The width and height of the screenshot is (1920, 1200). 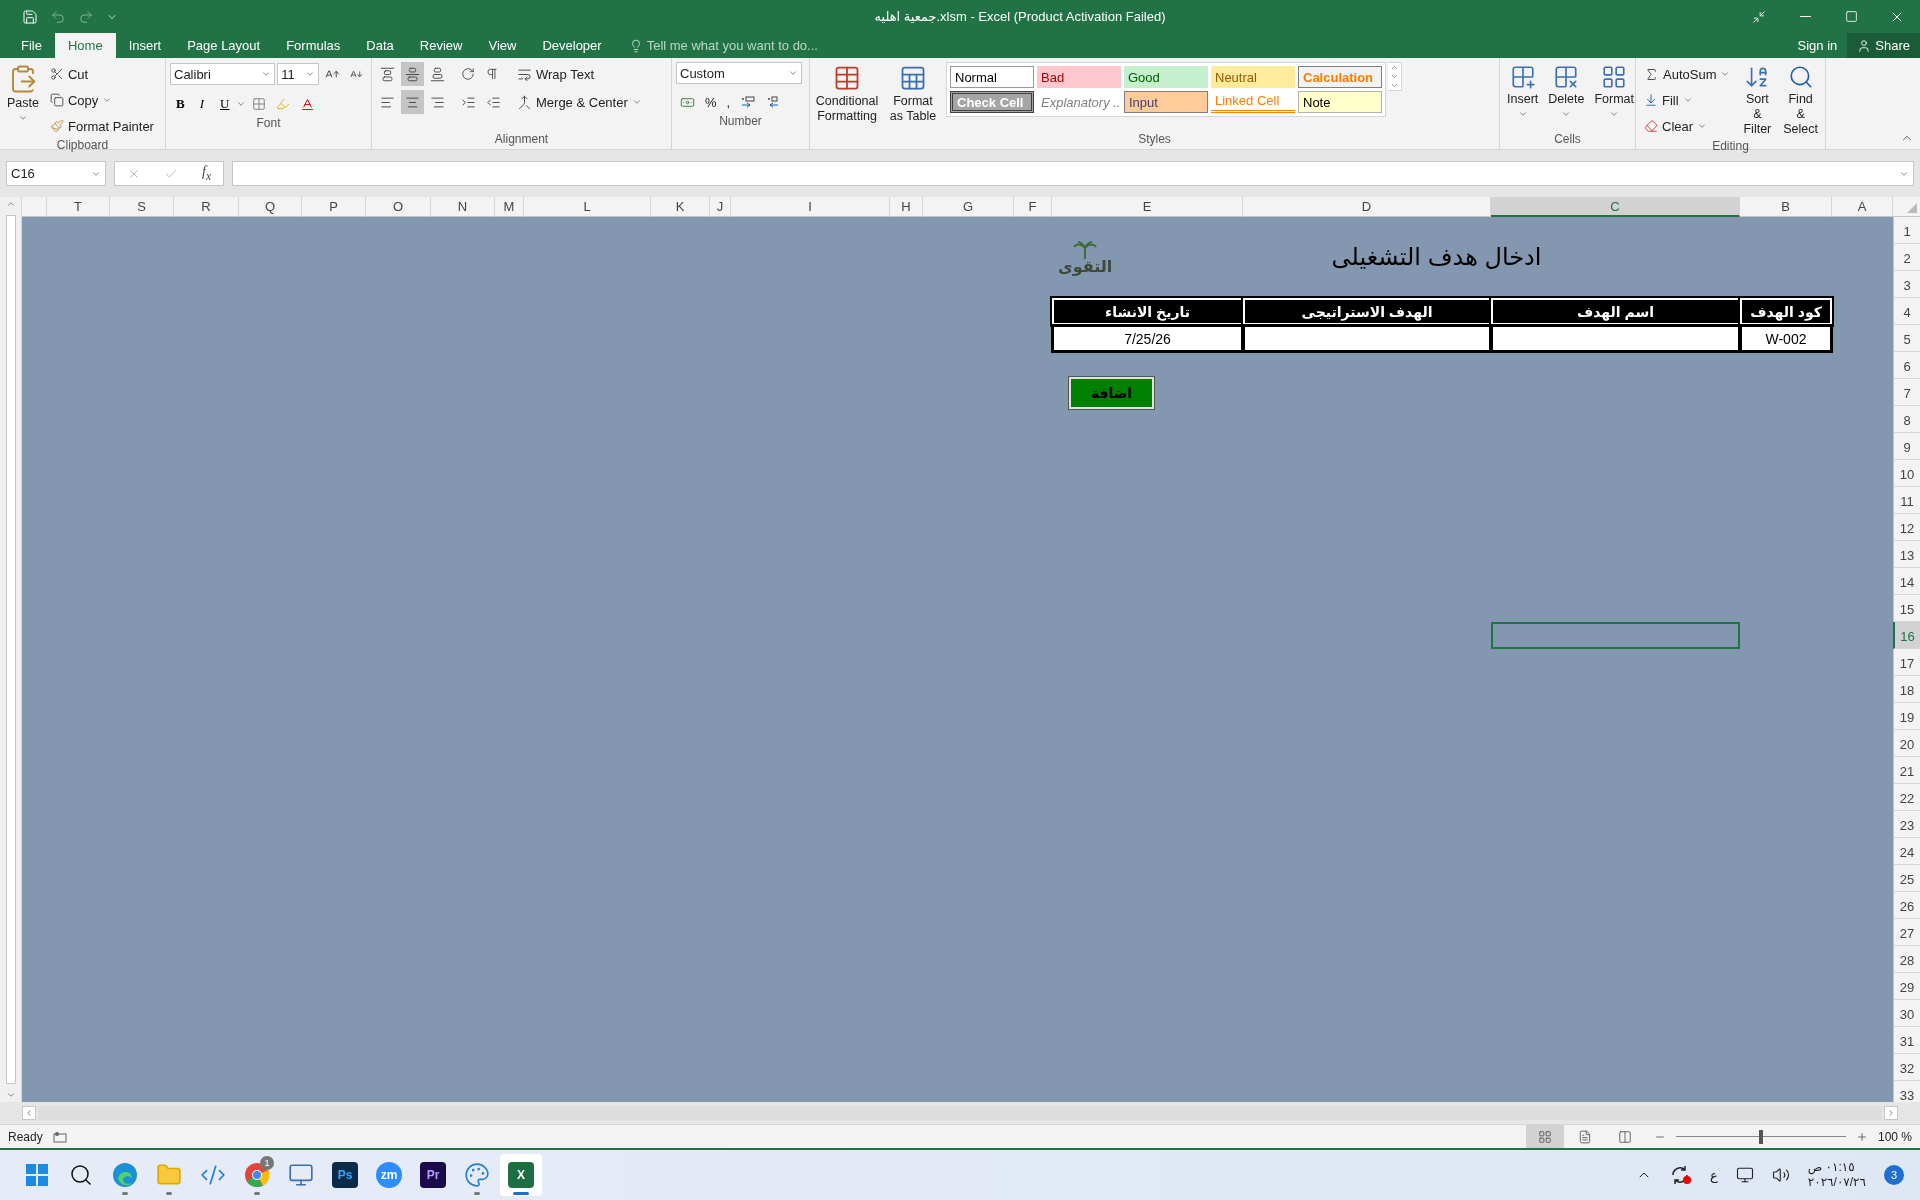 I want to click on column-header: B, so click(x=1786, y=207).